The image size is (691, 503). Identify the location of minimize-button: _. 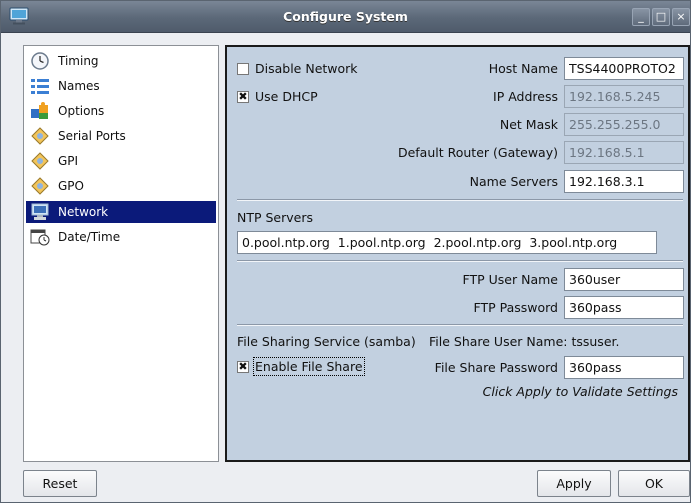
(641, 17).